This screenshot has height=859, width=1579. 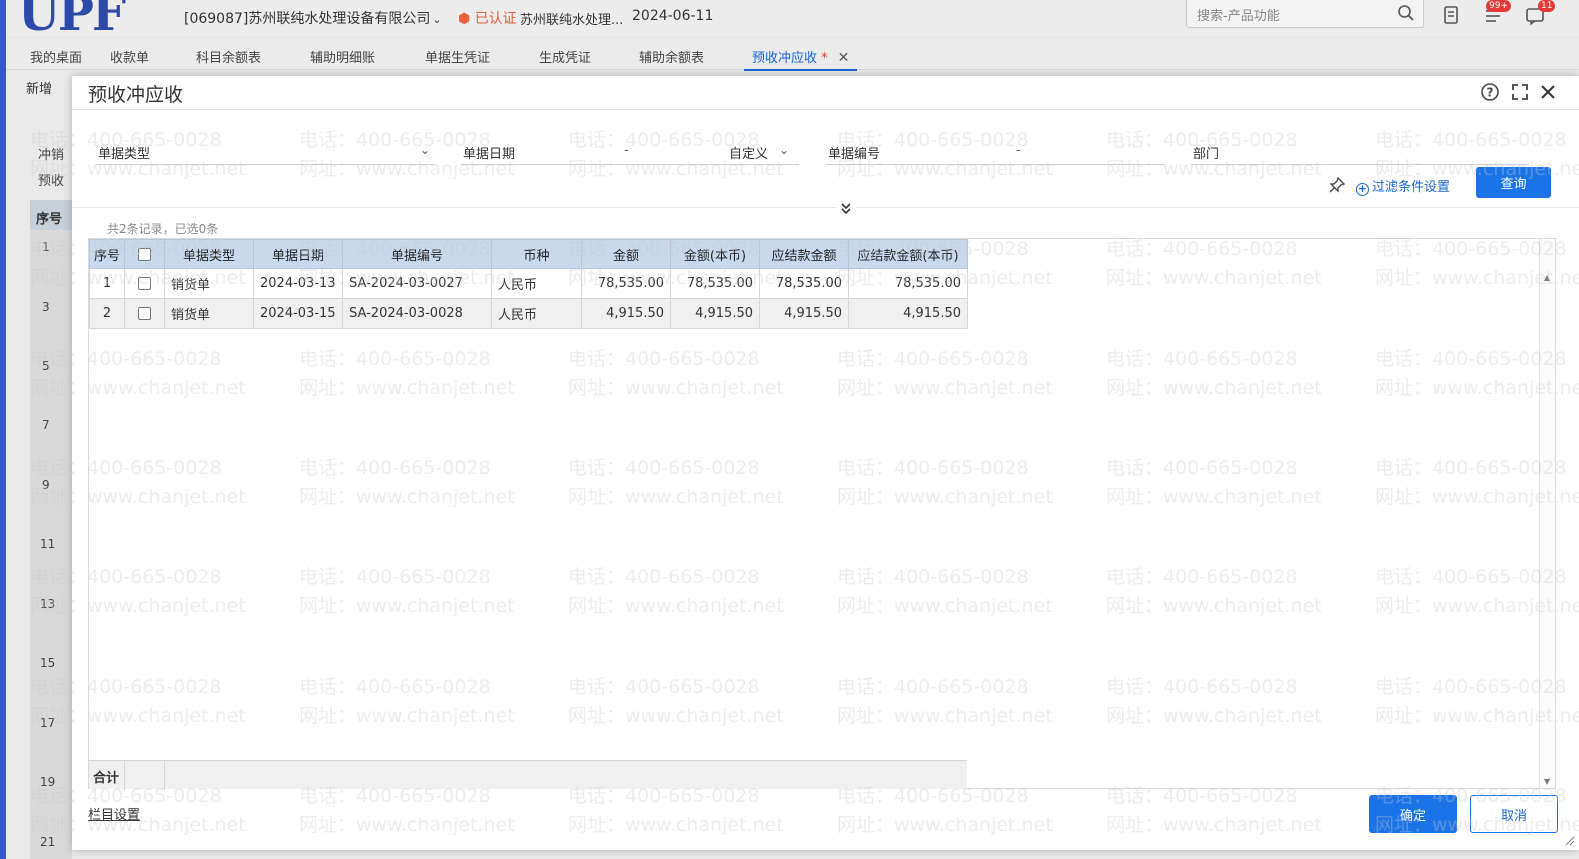 What do you see at coordinates (489, 154) in the screenshot?
I see `doc-date-label: 单据日期` at bounding box center [489, 154].